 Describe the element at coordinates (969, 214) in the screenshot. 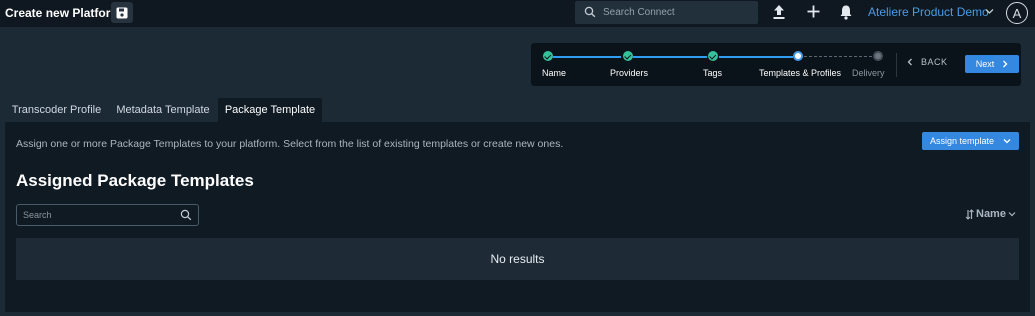

I see `sort-icon` at that location.